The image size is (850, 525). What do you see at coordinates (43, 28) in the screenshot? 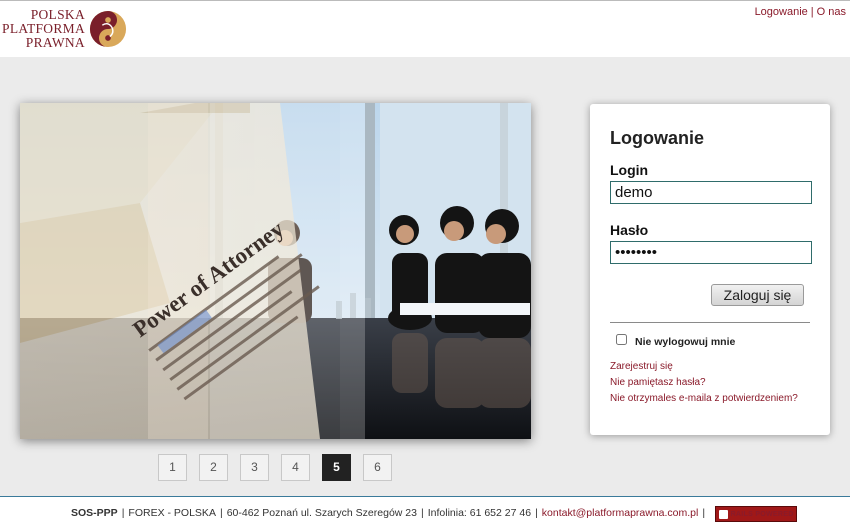
I see `logo-wordmark: POLSKA PLATFORMA PRAWNA` at bounding box center [43, 28].